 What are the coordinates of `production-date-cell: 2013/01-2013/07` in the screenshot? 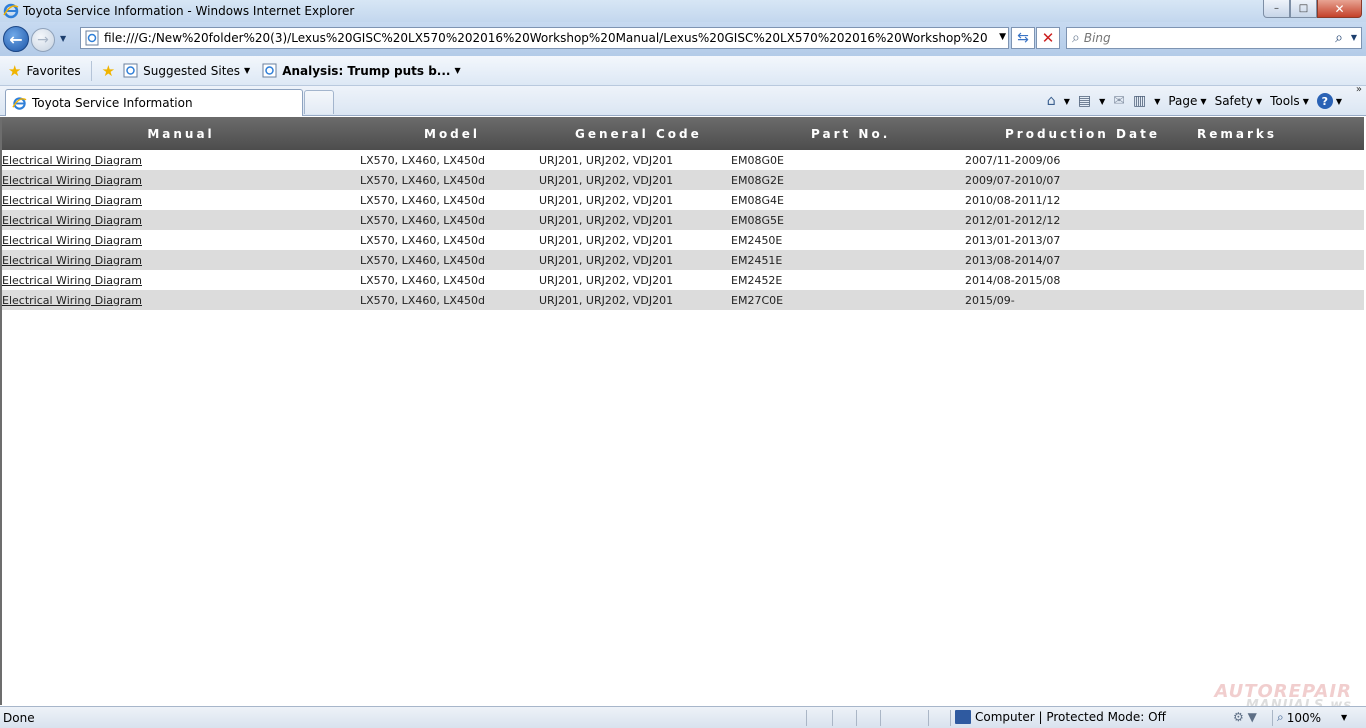 It's located at (1013, 240).